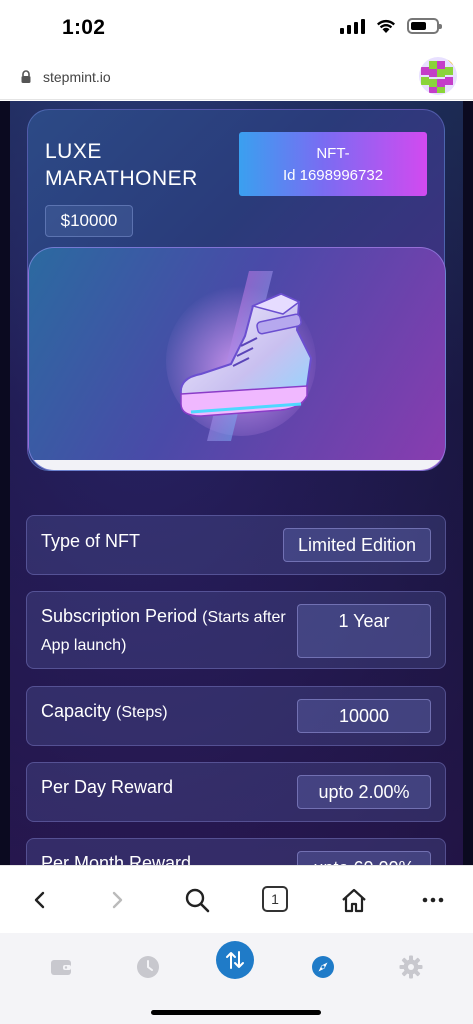  What do you see at coordinates (386, 26) in the screenshot?
I see `wifi-icon` at bounding box center [386, 26].